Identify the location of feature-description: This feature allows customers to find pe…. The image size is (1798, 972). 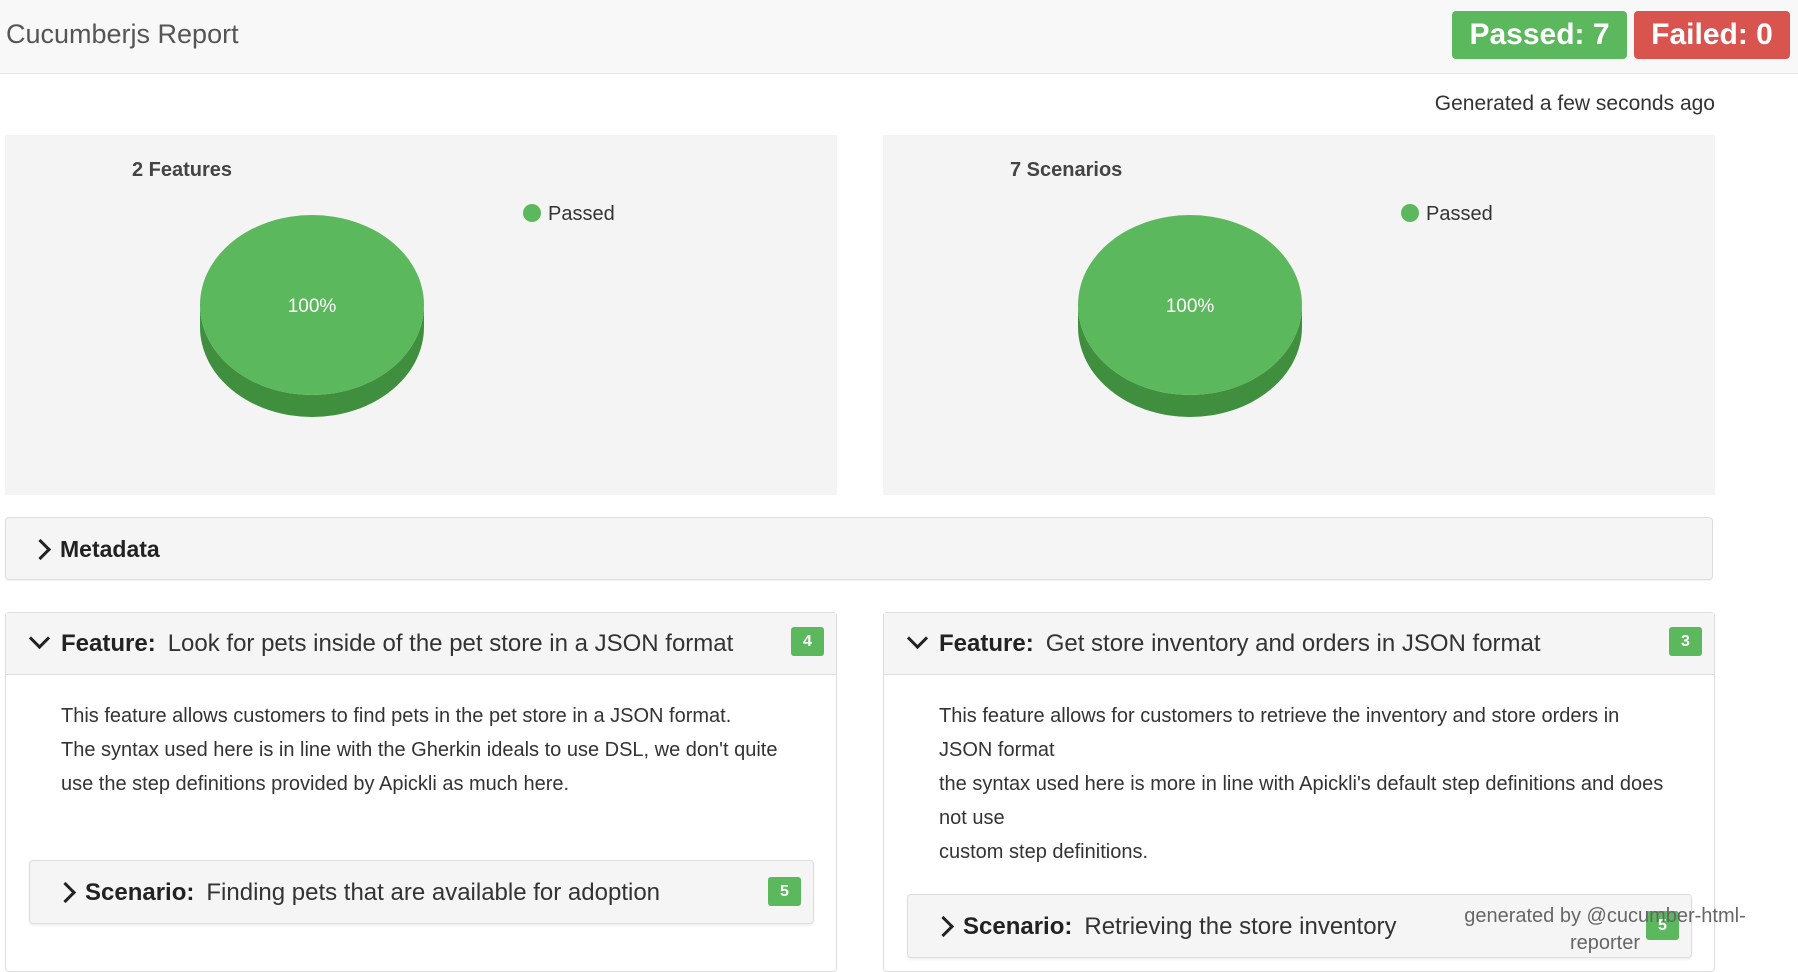
(428, 750).